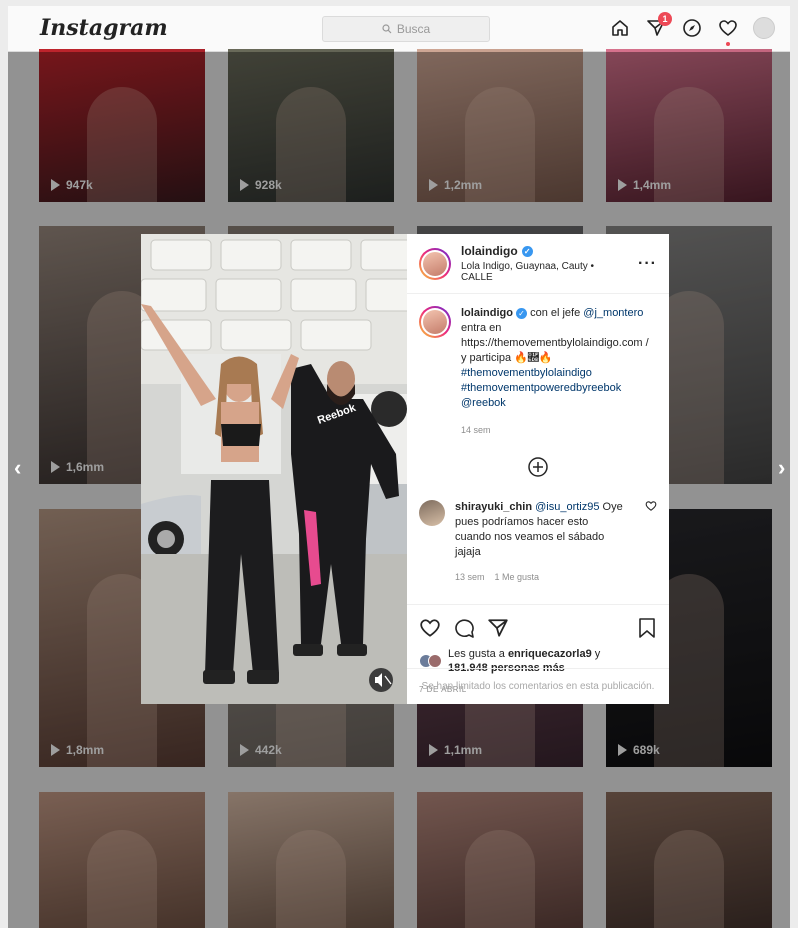 The image size is (798, 928). I want to click on search-placeholder: Busca, so click(413, 29).